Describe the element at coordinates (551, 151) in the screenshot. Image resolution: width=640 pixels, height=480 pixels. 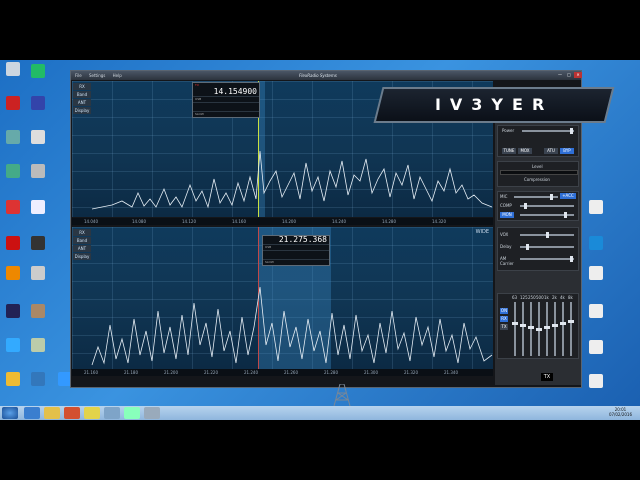
I see `atu-button: ATU` at that location.